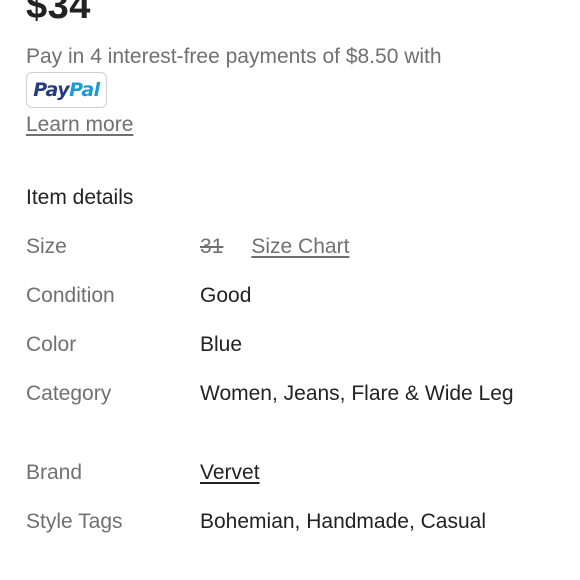 The image size is (580, 580). I want to click on paypal-logo-part-pal: Pal, so click(84, 90).